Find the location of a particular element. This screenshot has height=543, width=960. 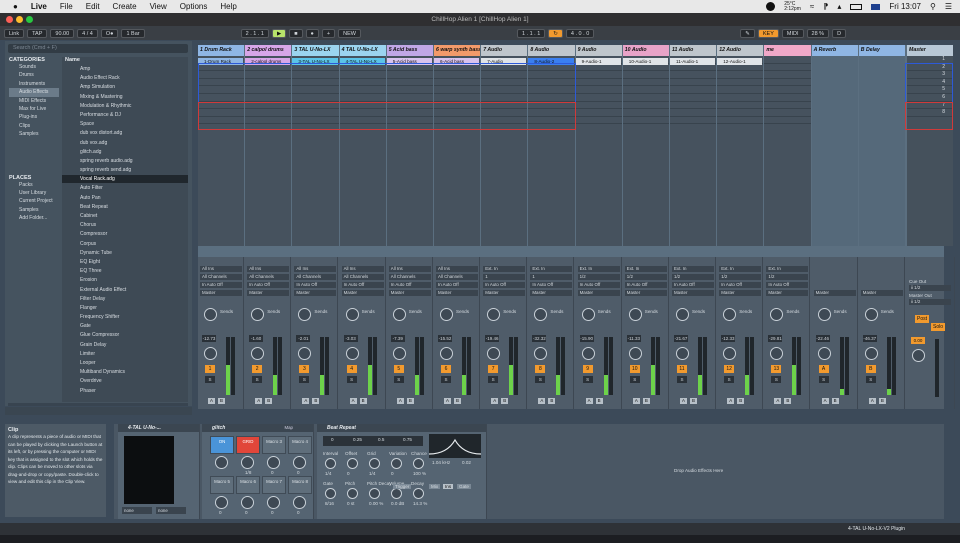

volume-value: -15.52 is located at coordinates (445, 338).